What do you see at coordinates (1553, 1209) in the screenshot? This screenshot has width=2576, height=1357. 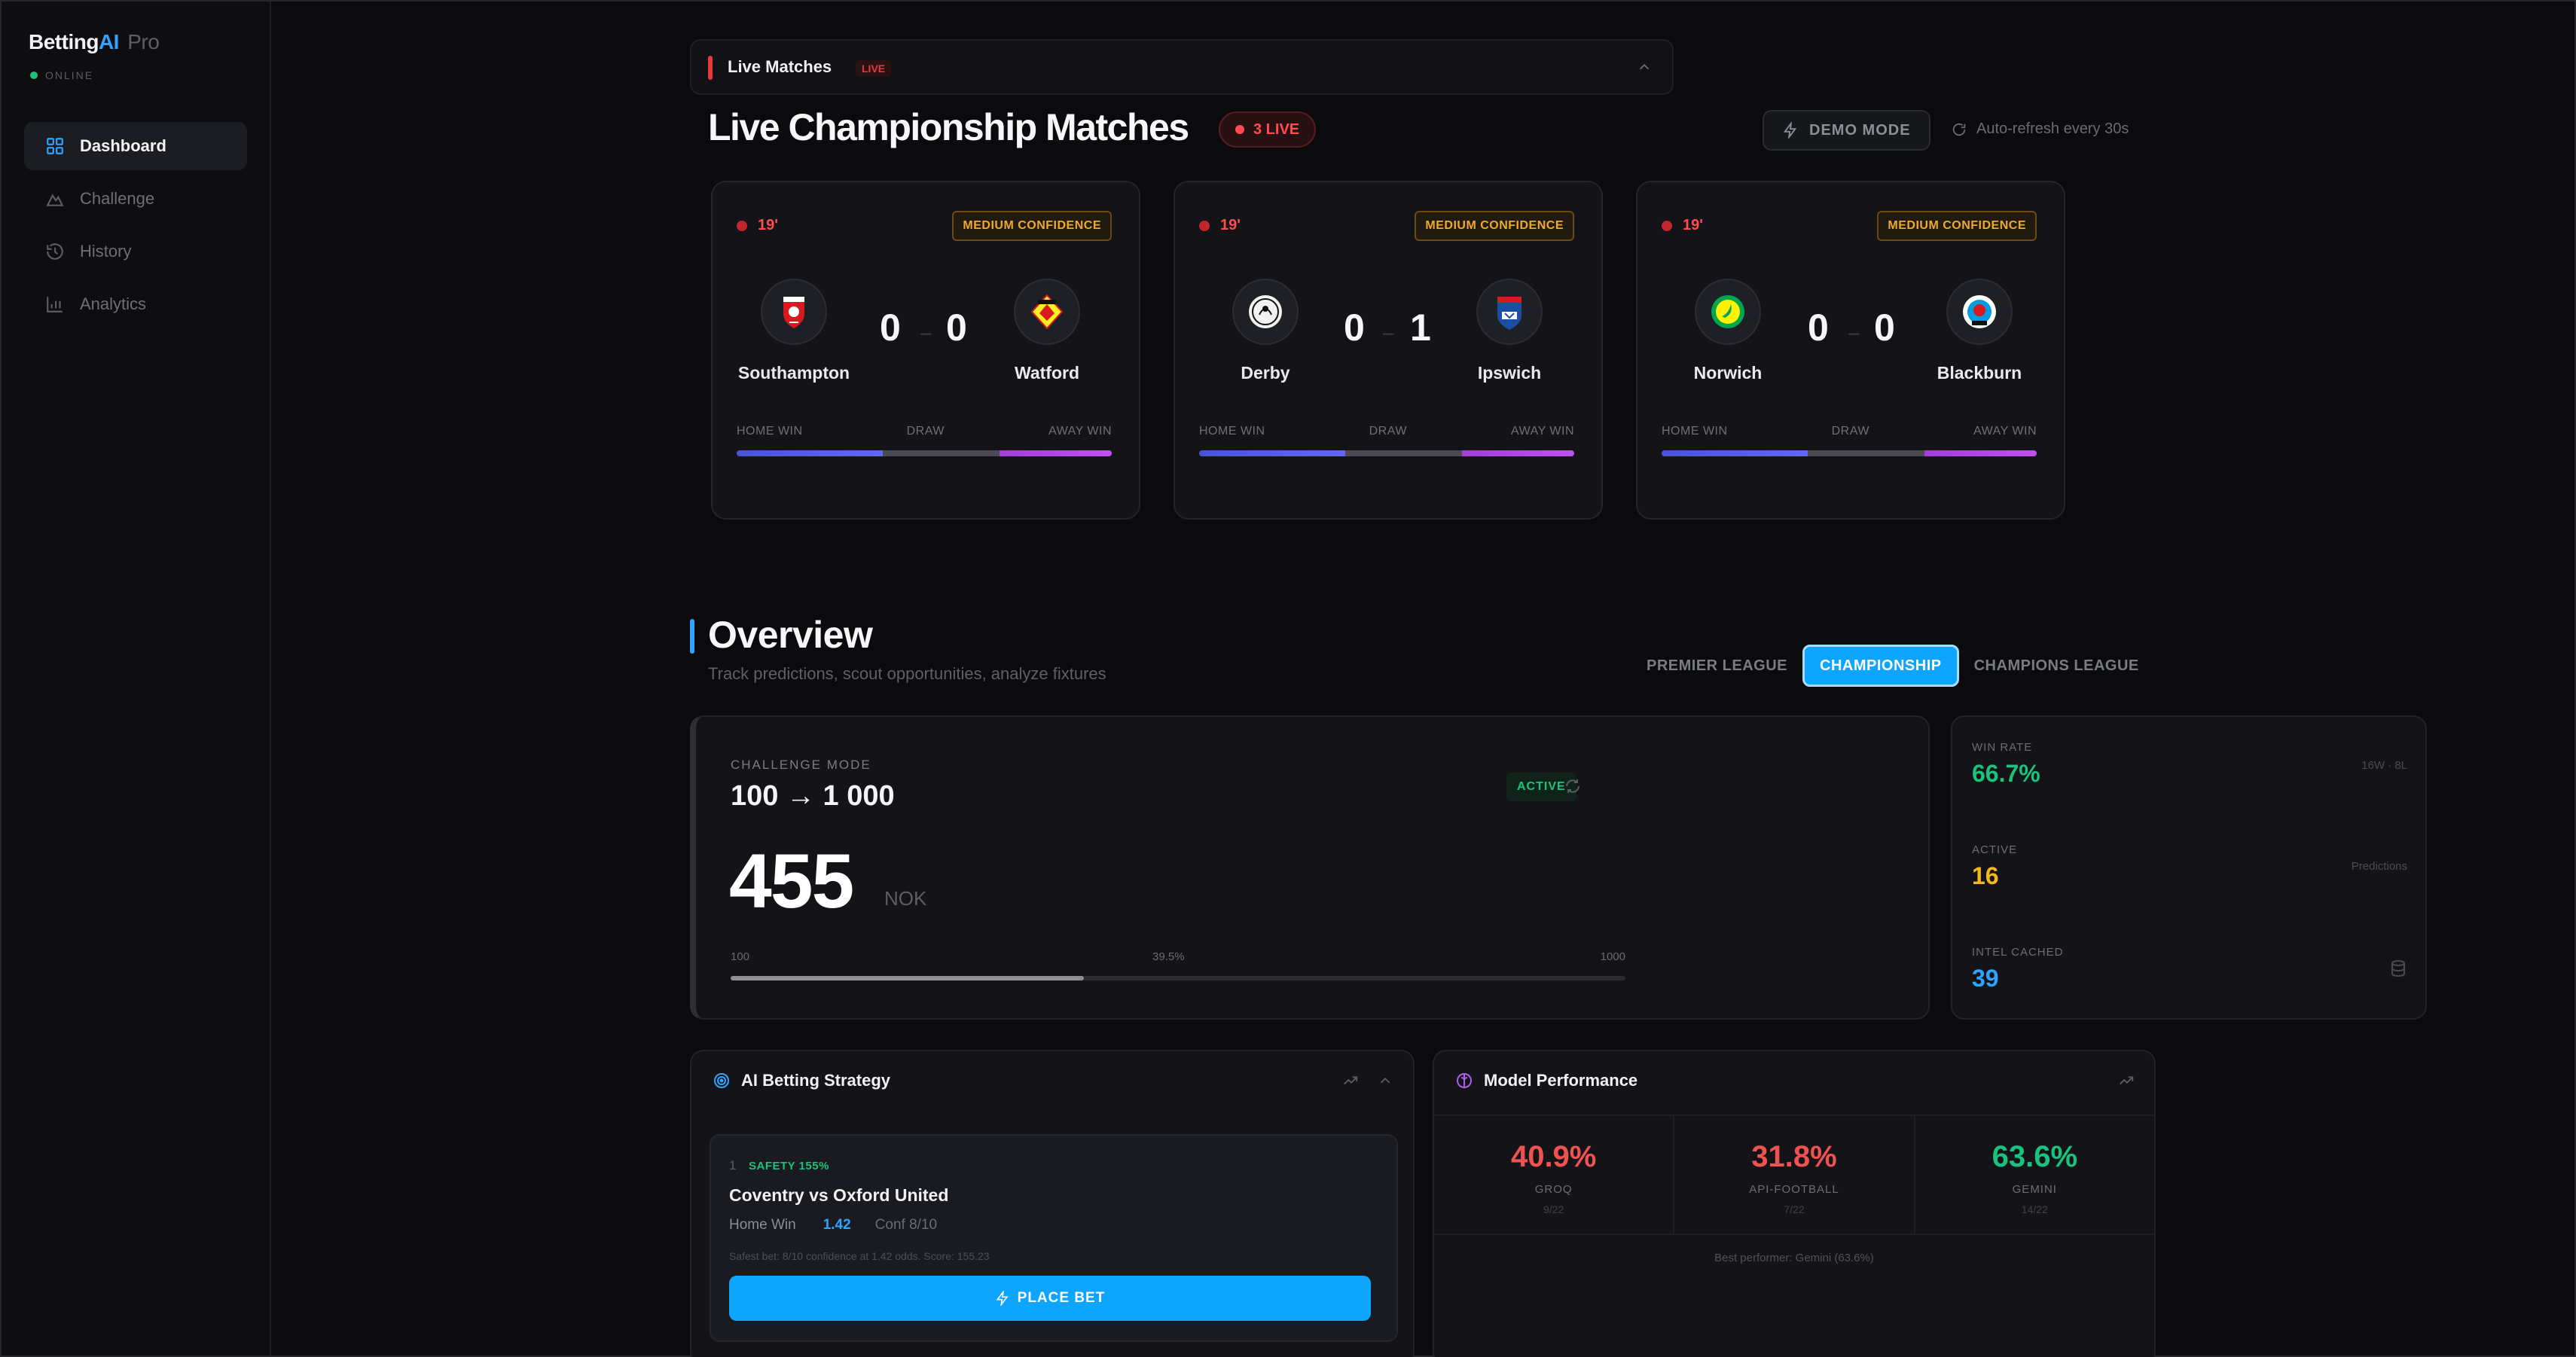 I see `model-score: 9/22` at bounding box center [1553, 1209].